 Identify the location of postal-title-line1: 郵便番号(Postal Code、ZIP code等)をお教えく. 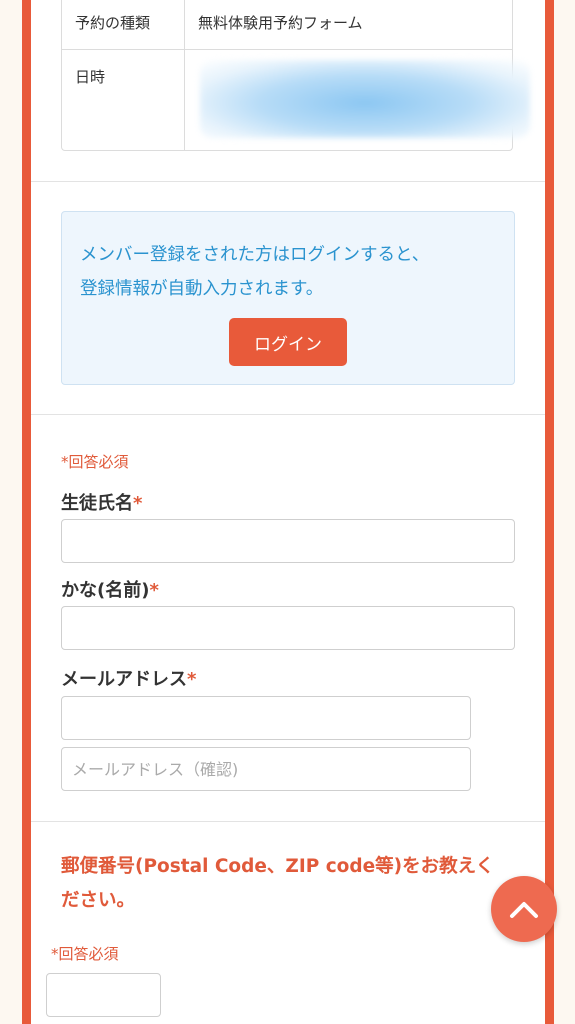
(278, 866).